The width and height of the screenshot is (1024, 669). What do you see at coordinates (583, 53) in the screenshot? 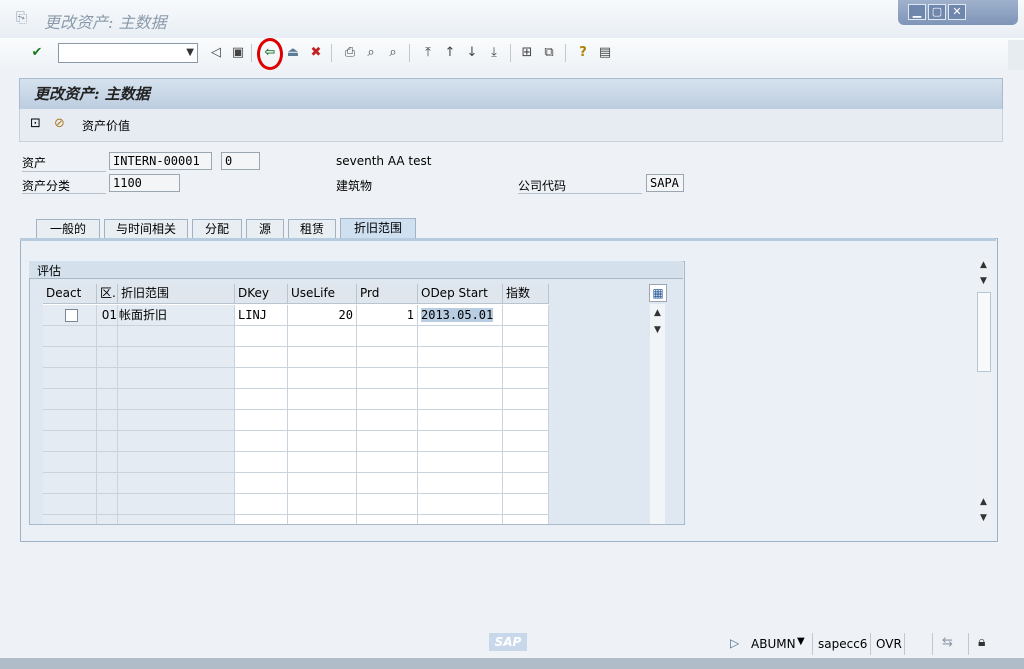
I see `help-icon: ?` at bounding box center [583, 53].